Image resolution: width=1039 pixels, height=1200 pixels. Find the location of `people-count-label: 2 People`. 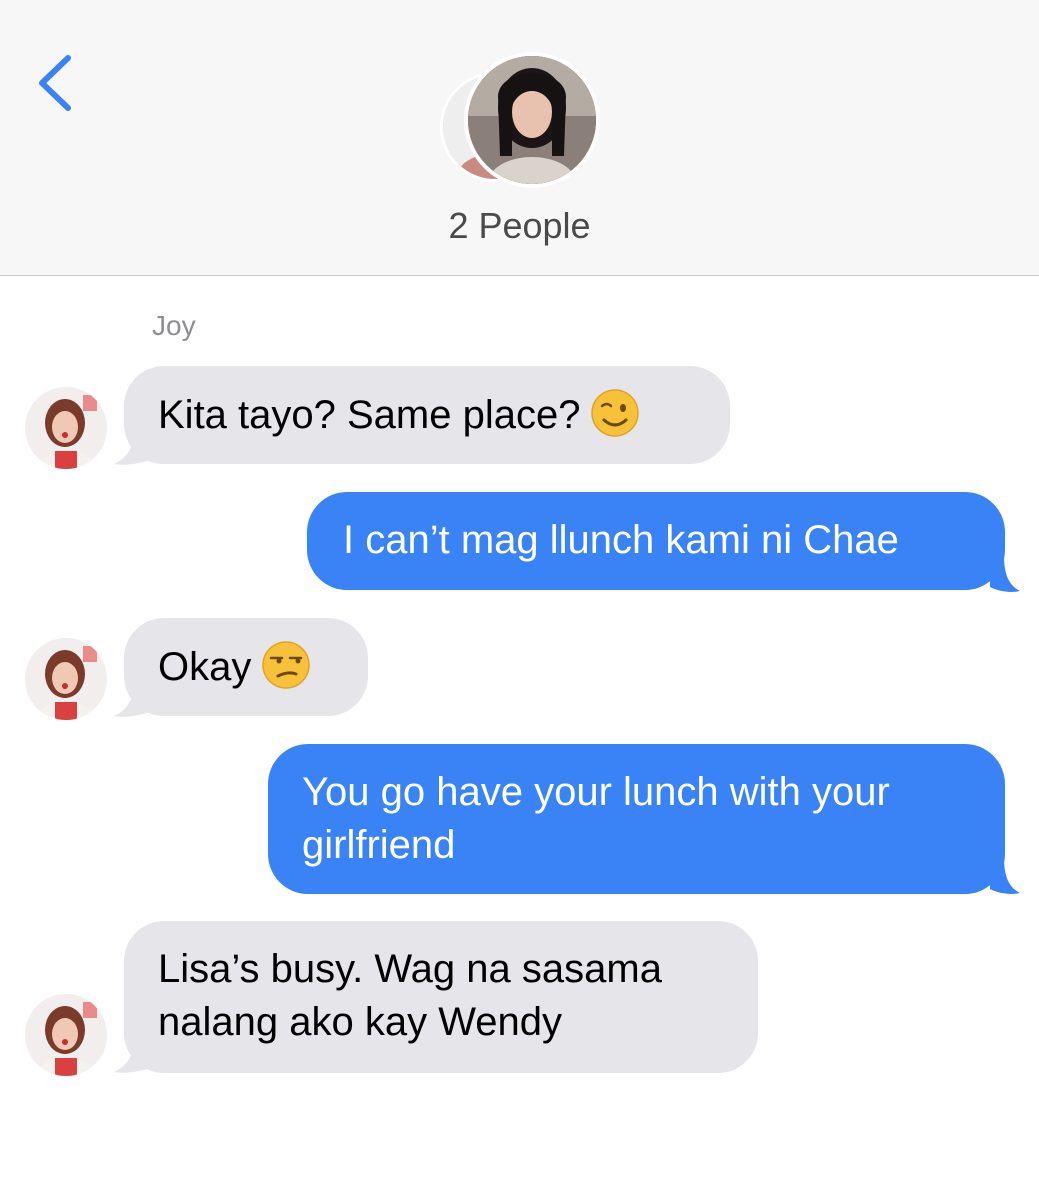

people-count-label: 2 People is located at coordinates (519, 226).